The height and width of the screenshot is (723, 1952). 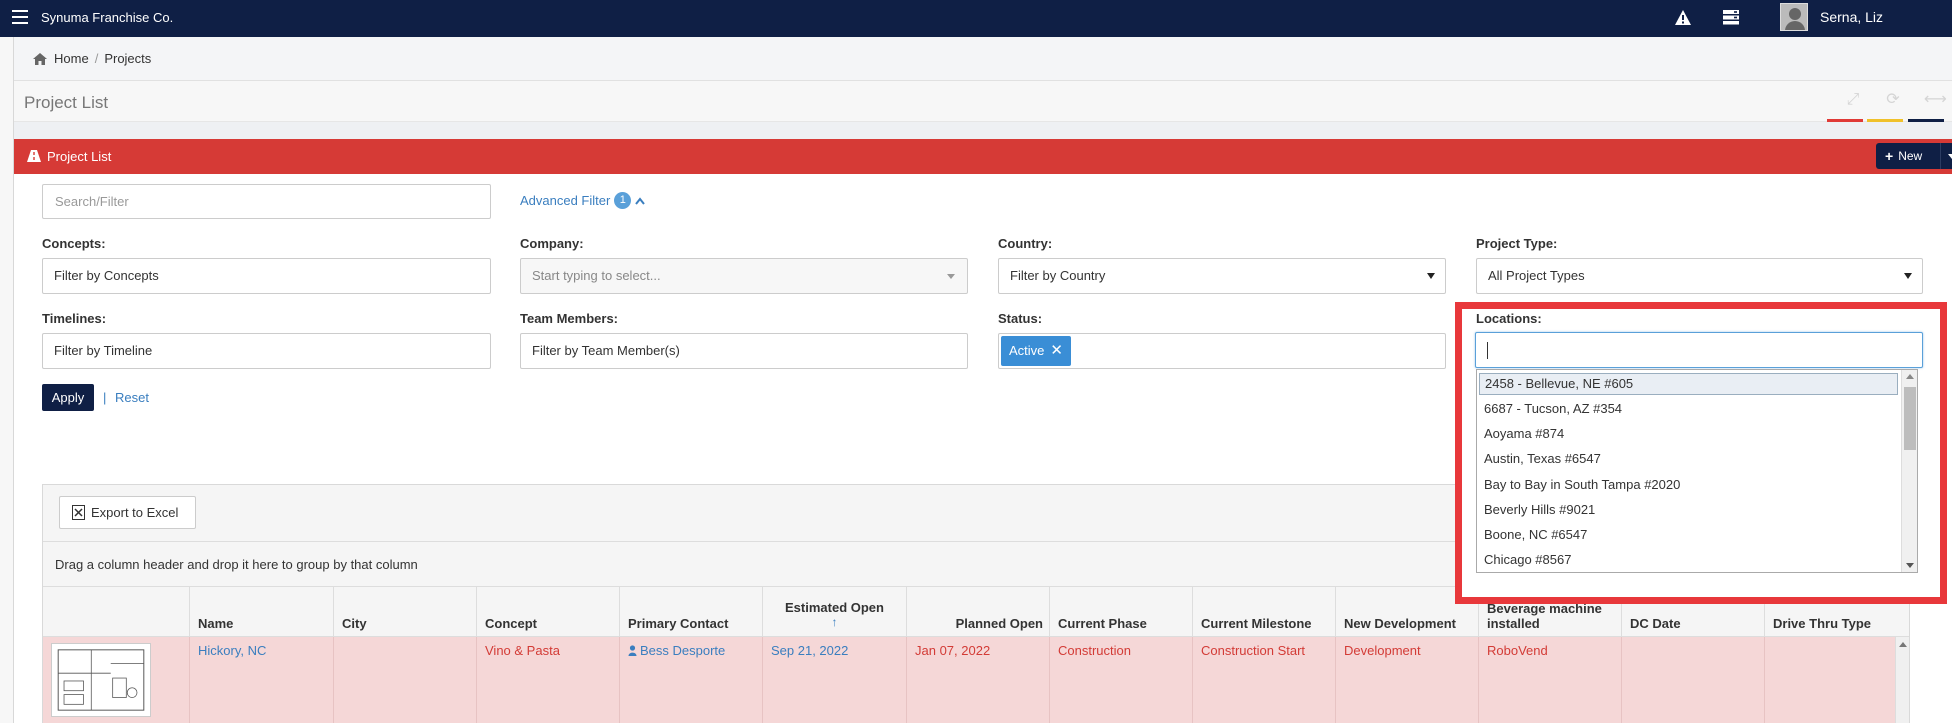 I want to click on new-project-button: + New, so click(x=1914, y=156).